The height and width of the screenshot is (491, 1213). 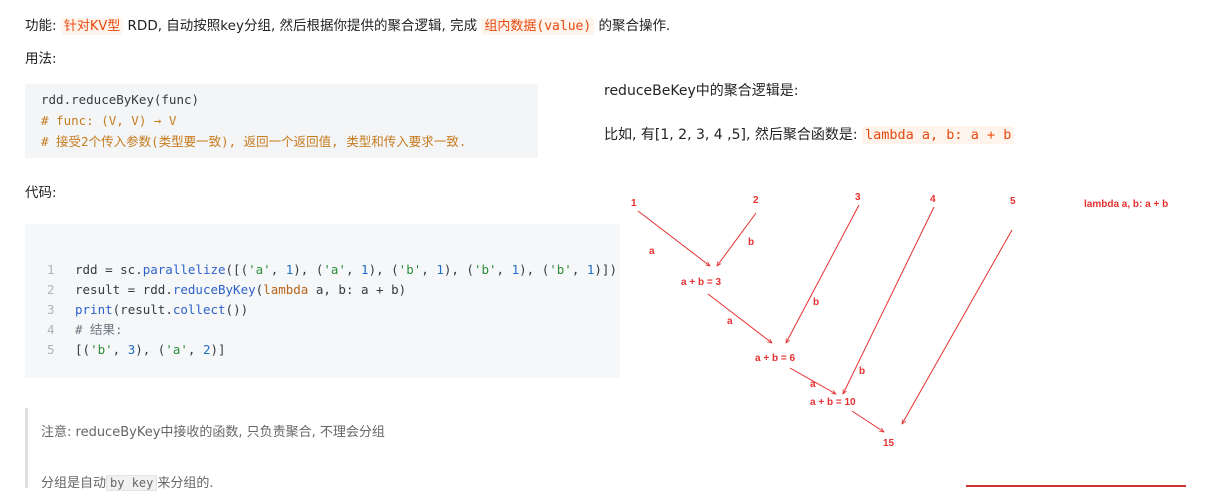 I want to click on input-label: 4, so click(x=933, y=199).